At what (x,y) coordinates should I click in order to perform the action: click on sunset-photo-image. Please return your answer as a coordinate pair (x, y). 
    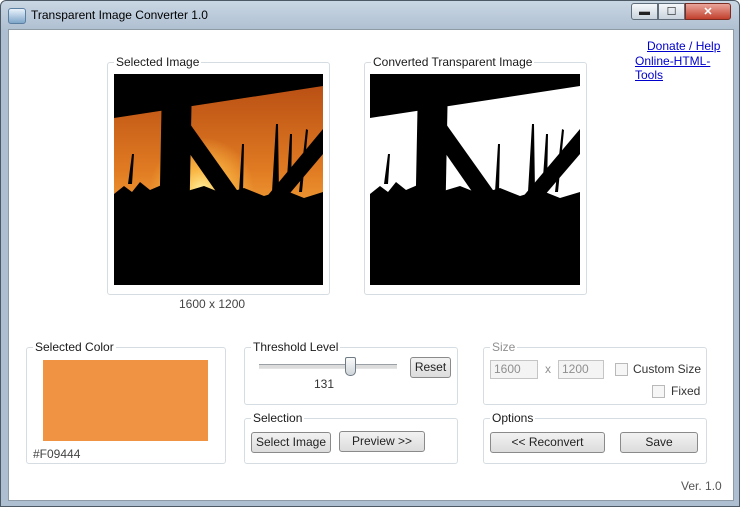
    Looking at the image, I should click on (218, 179).